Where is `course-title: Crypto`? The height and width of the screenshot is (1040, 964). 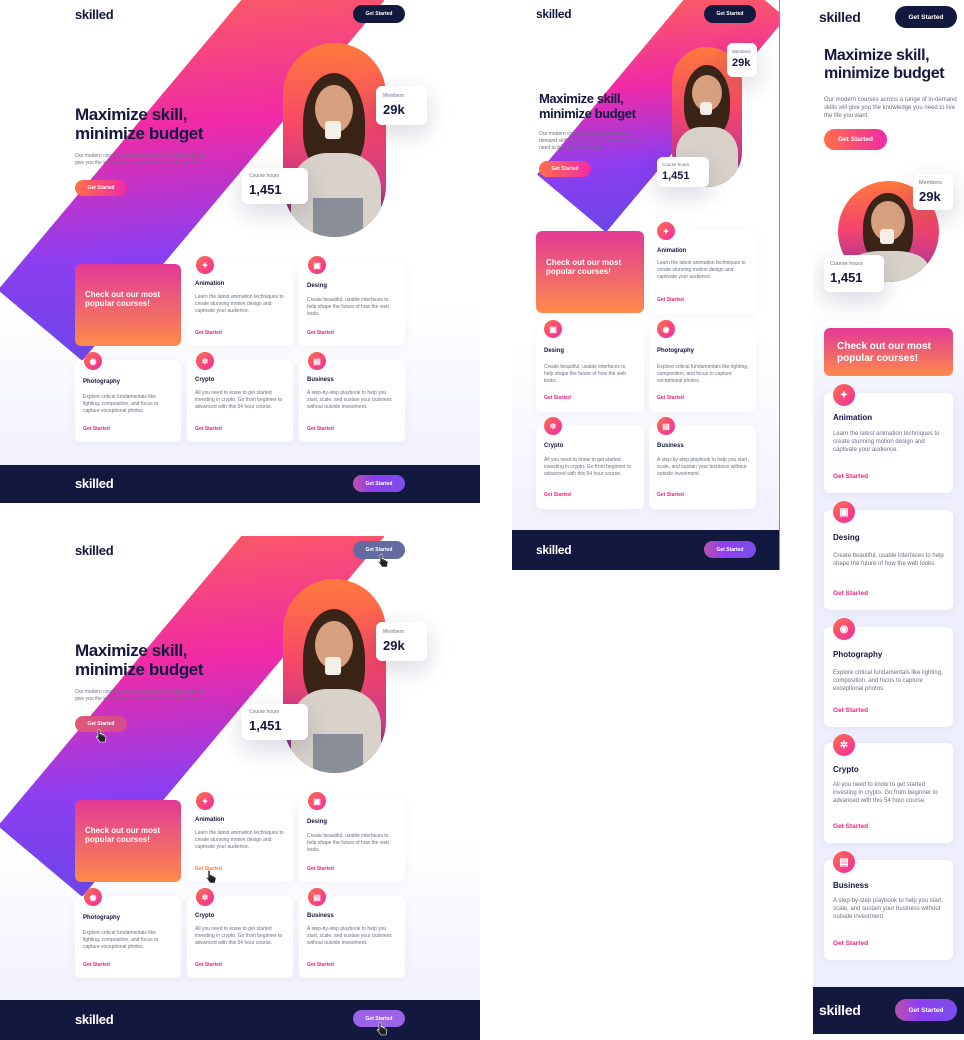 course-title: Crypto is located at coordinates (205, 916).